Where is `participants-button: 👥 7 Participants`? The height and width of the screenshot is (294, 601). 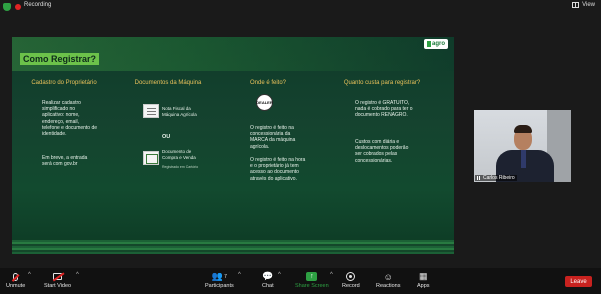 participants-button: 👥 7 Participants is located at coordinates (219, 279).